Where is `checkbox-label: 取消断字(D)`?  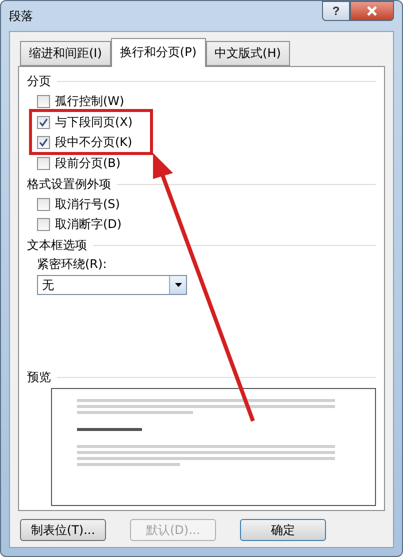
checkbox-label: 取消断字(D) is located at coordinates (88, 224).